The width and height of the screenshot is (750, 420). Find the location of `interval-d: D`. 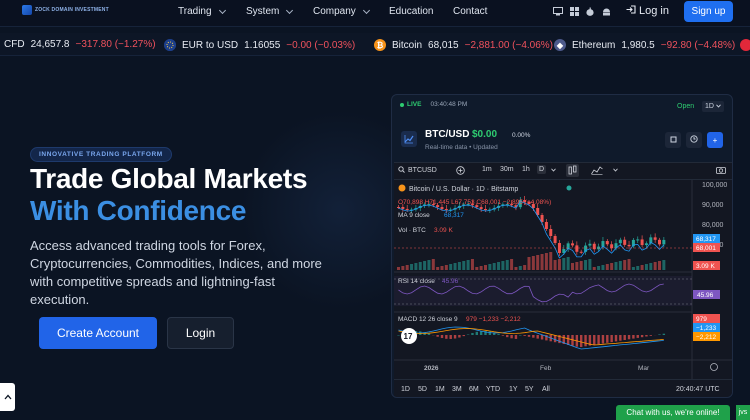

interval-d: D is located at coordinates (542, 169).